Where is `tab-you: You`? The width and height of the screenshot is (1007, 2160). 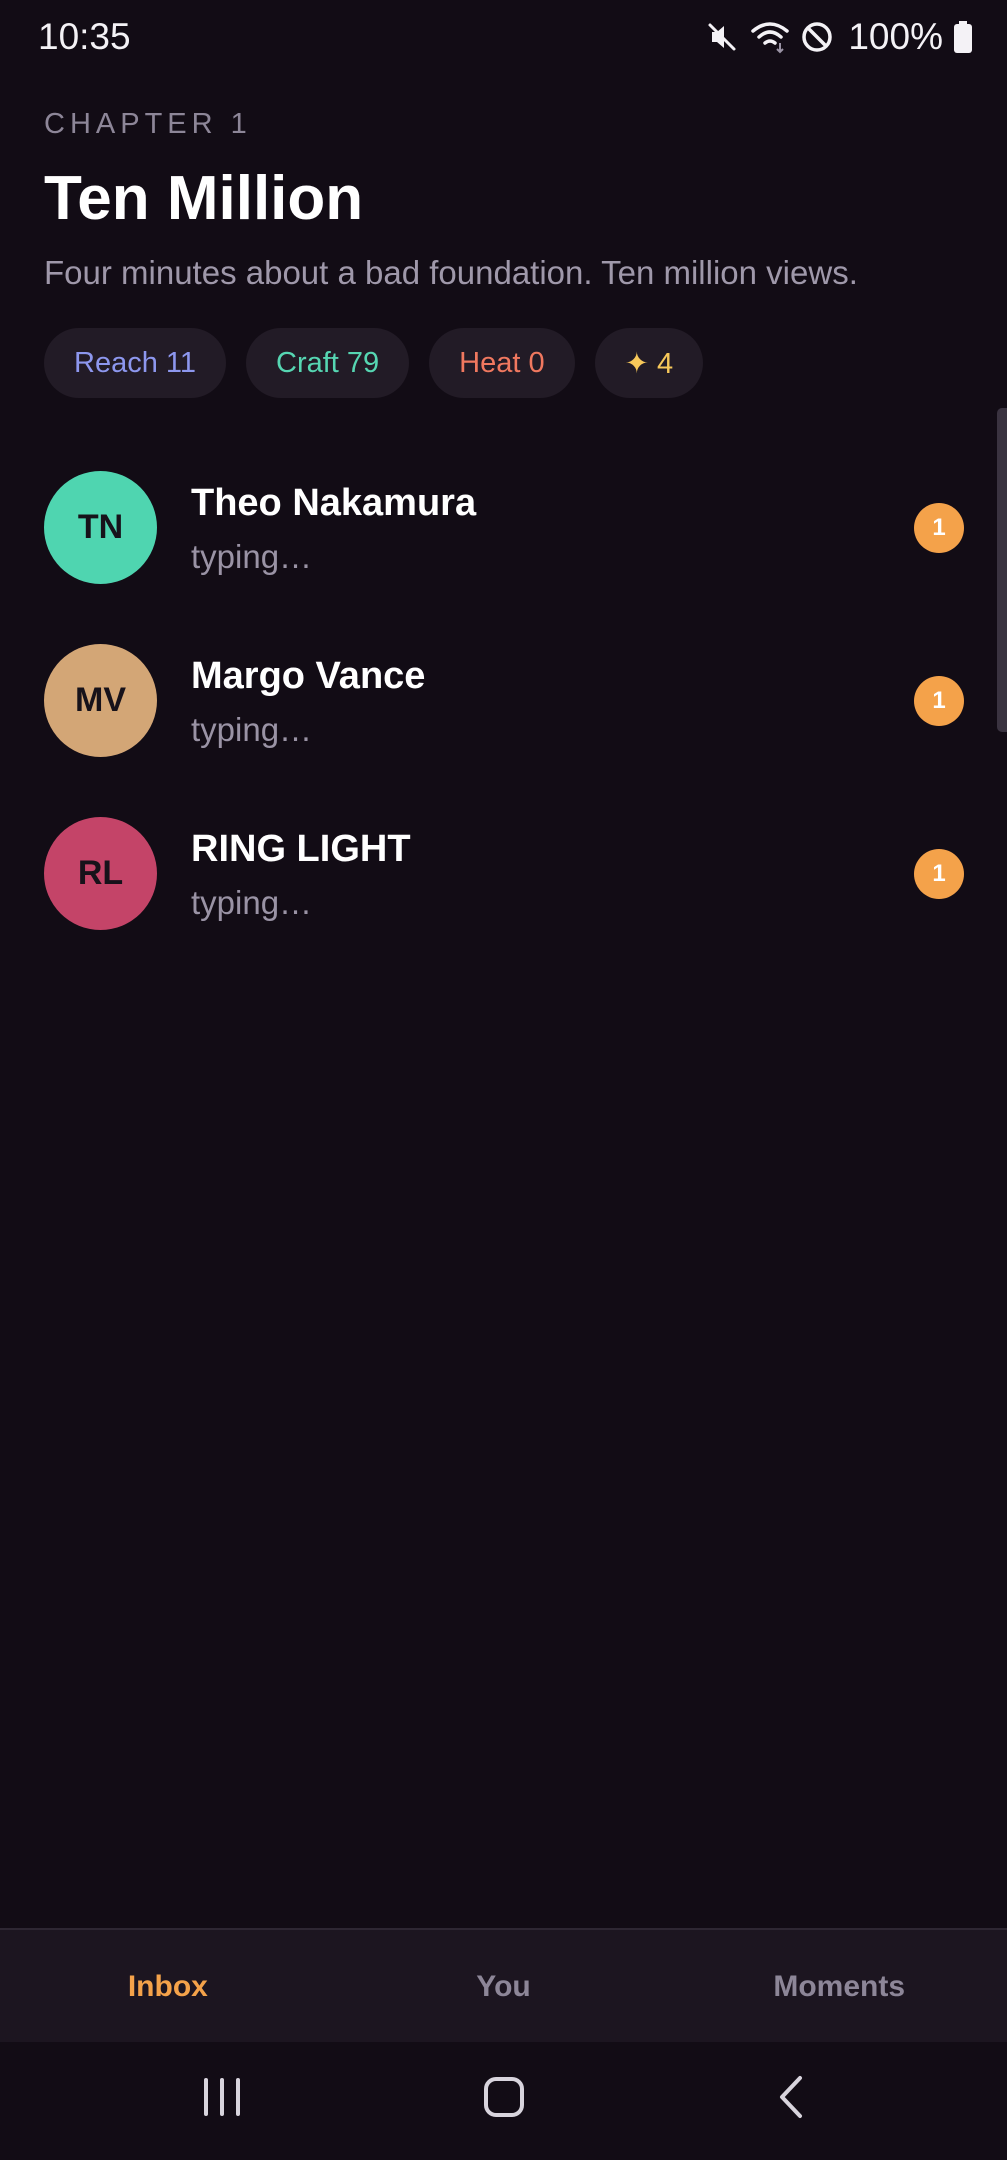 tab-you: You is located at coordinates (504, 1987).